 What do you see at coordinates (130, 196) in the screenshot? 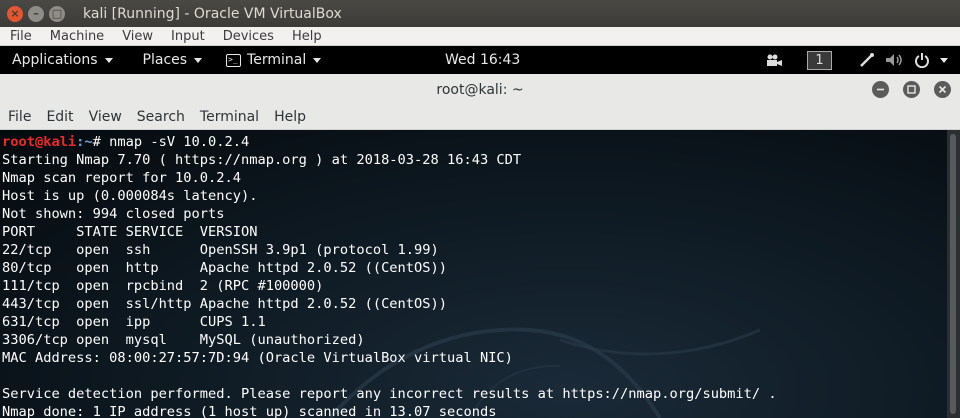
I see `output-line: Host is up (0.000084s latency).` at bounding box center [130, 196].